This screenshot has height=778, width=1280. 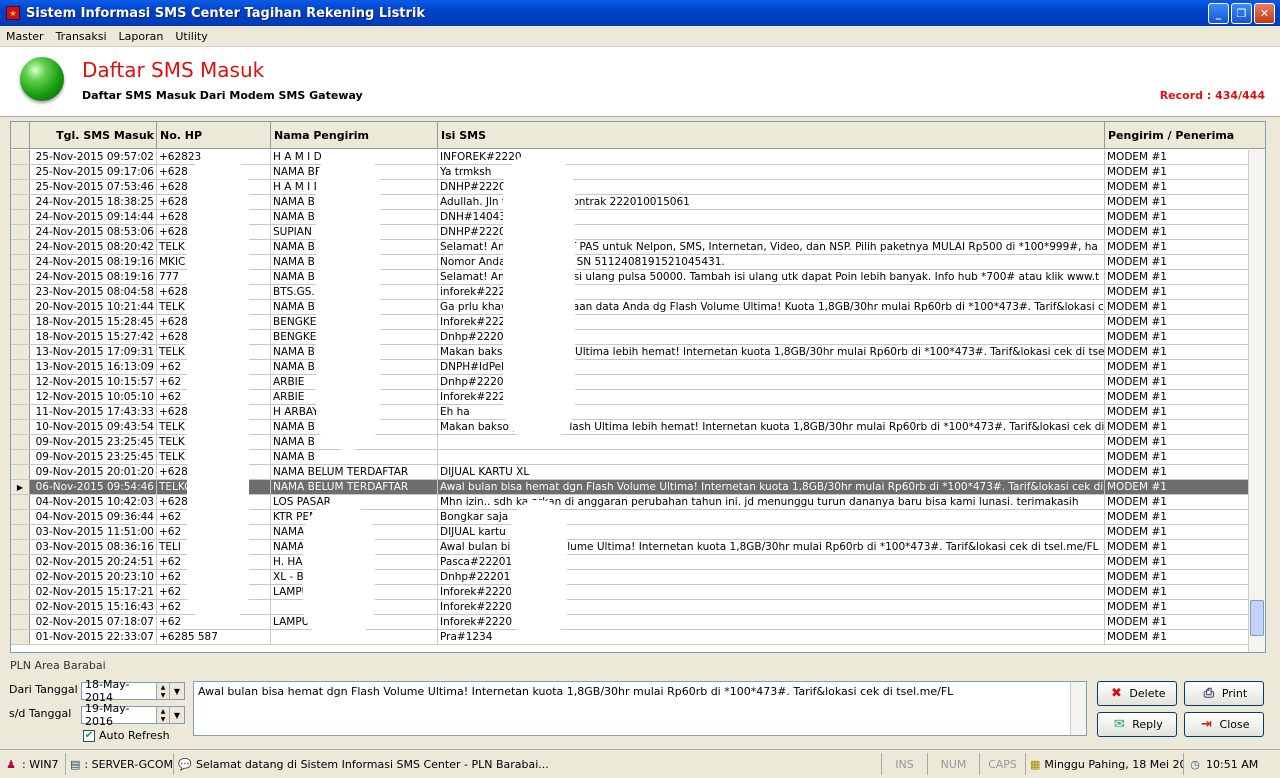 What do you see at coordinates (1241, 13) in the screenshot?
I see `restore-button: ❐` at bounding box center [1241, 13].